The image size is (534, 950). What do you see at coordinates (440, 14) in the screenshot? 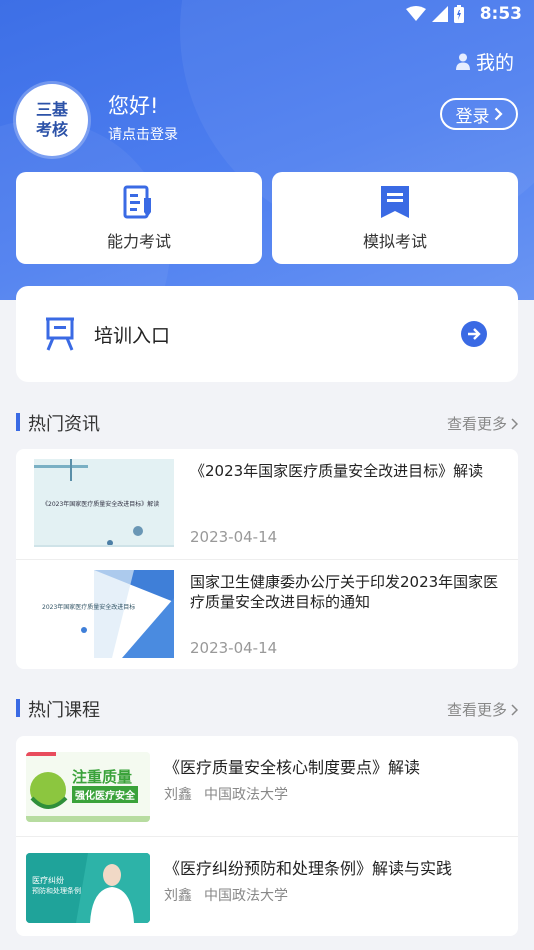
I see `signal-icon` at bounding box center [440, 14].